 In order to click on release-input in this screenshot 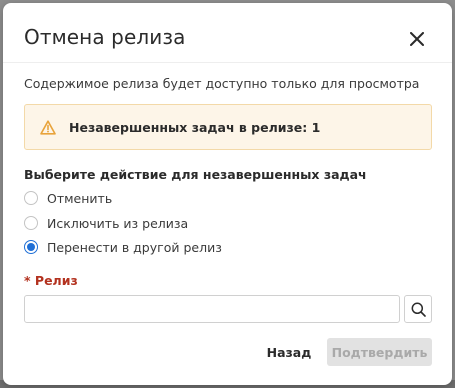, I will do `click(212, 309)`.